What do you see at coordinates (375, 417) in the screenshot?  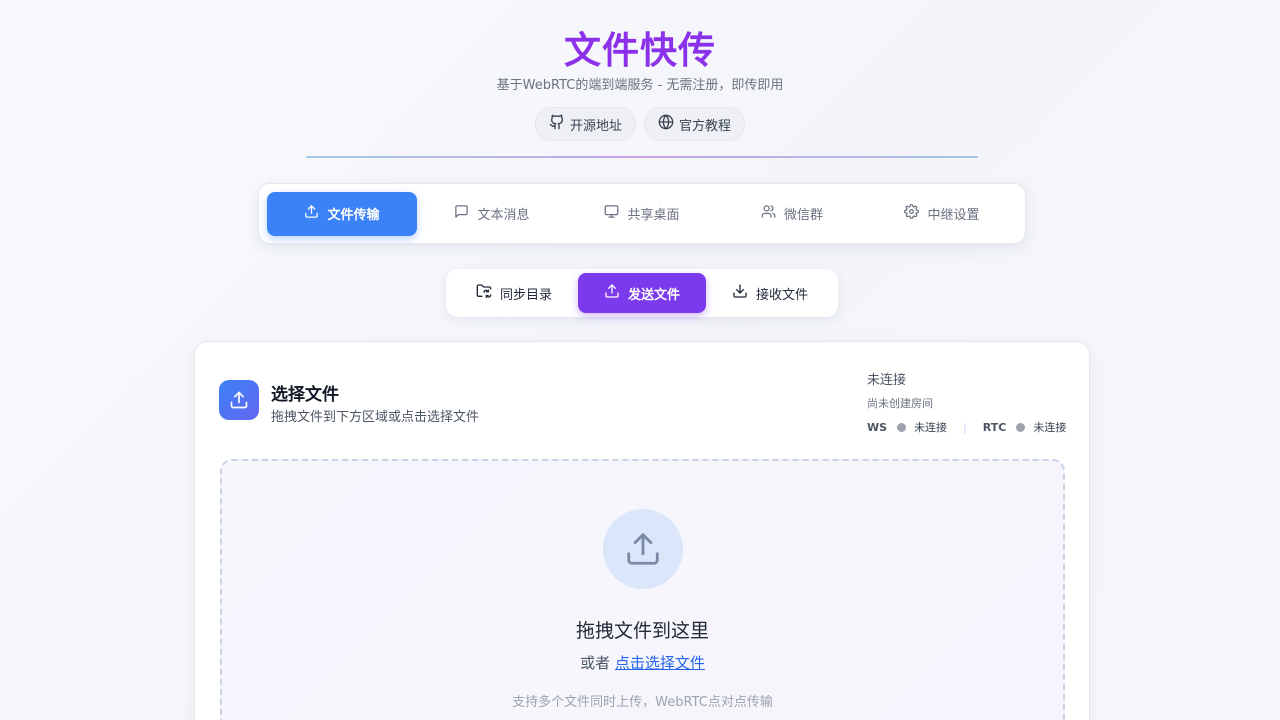 I see `card-description: 拖拽文件到下方区域或点击选择文件` at bounding box center [375, 417].